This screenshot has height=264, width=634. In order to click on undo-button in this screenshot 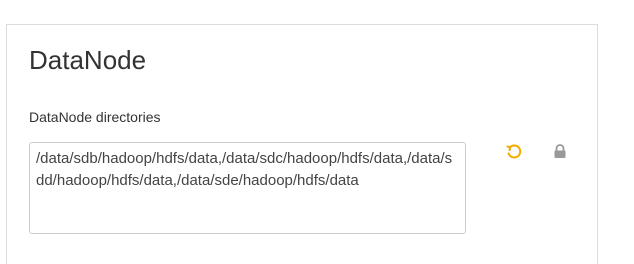, I will do `click(514, 154)`.